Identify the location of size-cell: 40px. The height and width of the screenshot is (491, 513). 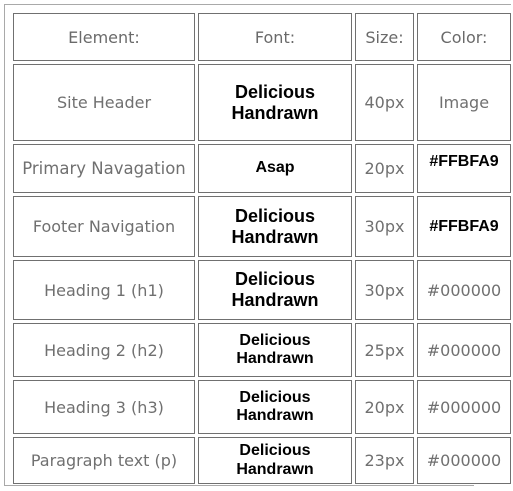
(384, 102).